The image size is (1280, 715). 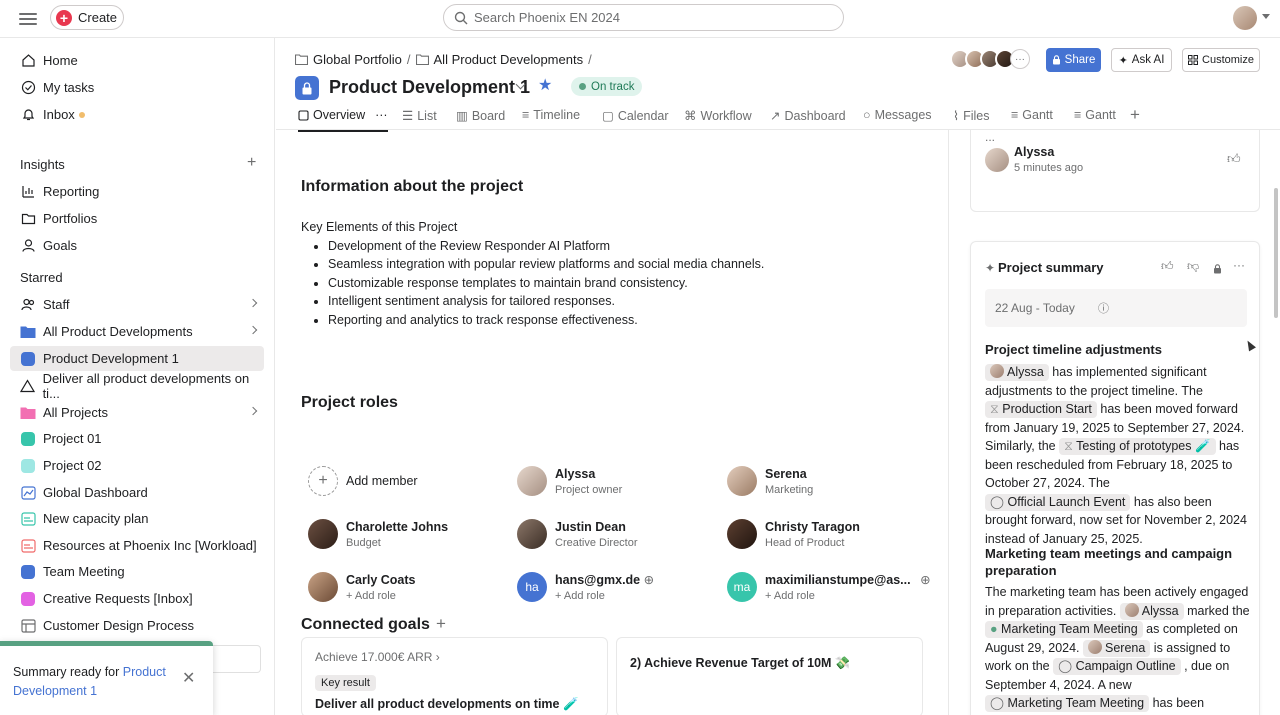 What do you see at coordinates (137, 87) in the screenshot?
I see `sidebar-item-my-tasks: My tasks` at bounding box center [137, 87].